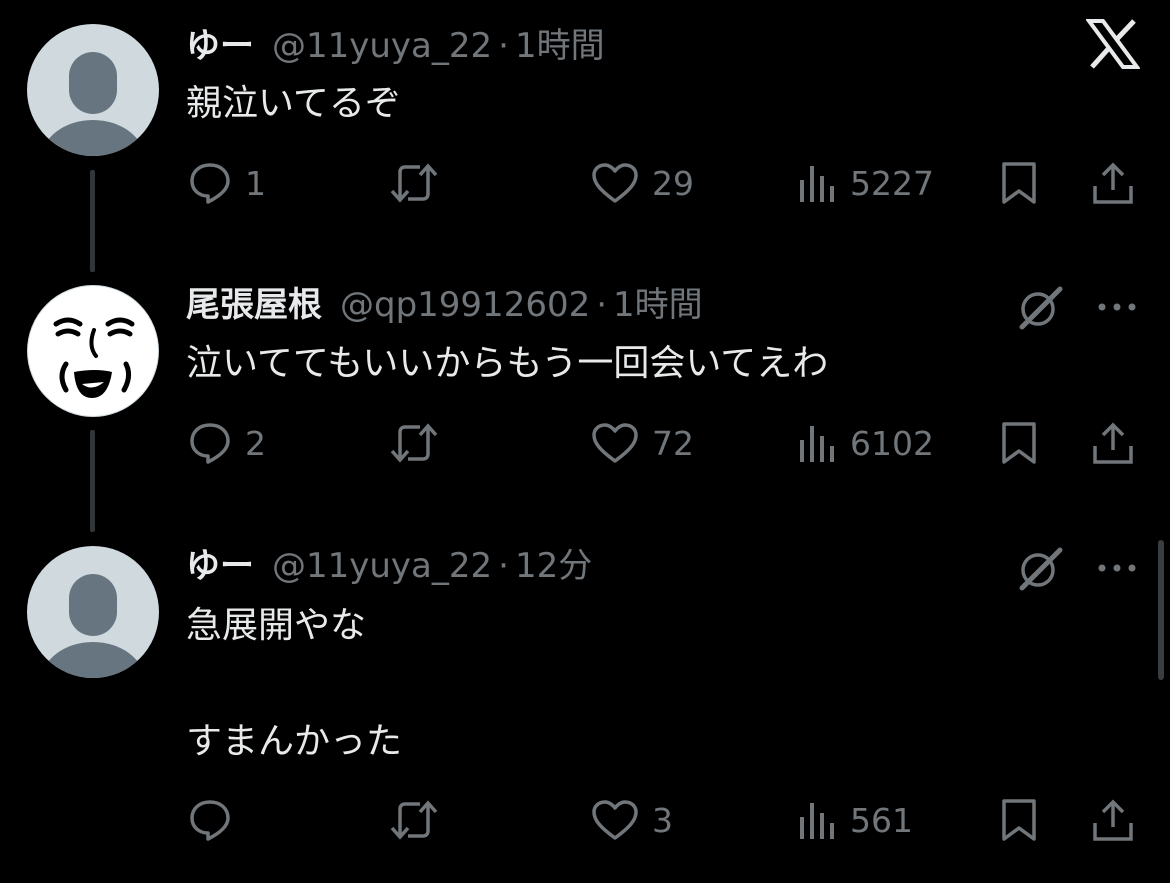  Describe the element at coordinates (276, 625) in the screenshot. I see `tweet-text-line: 急展開やな` at that location.